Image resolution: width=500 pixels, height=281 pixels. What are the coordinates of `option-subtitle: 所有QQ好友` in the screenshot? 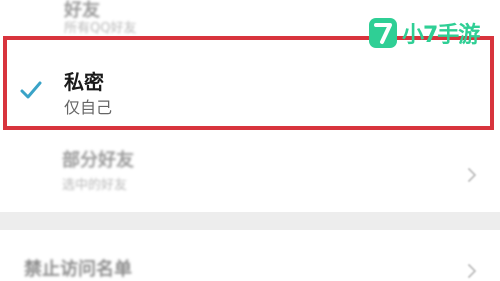 It's located at (100, 28).